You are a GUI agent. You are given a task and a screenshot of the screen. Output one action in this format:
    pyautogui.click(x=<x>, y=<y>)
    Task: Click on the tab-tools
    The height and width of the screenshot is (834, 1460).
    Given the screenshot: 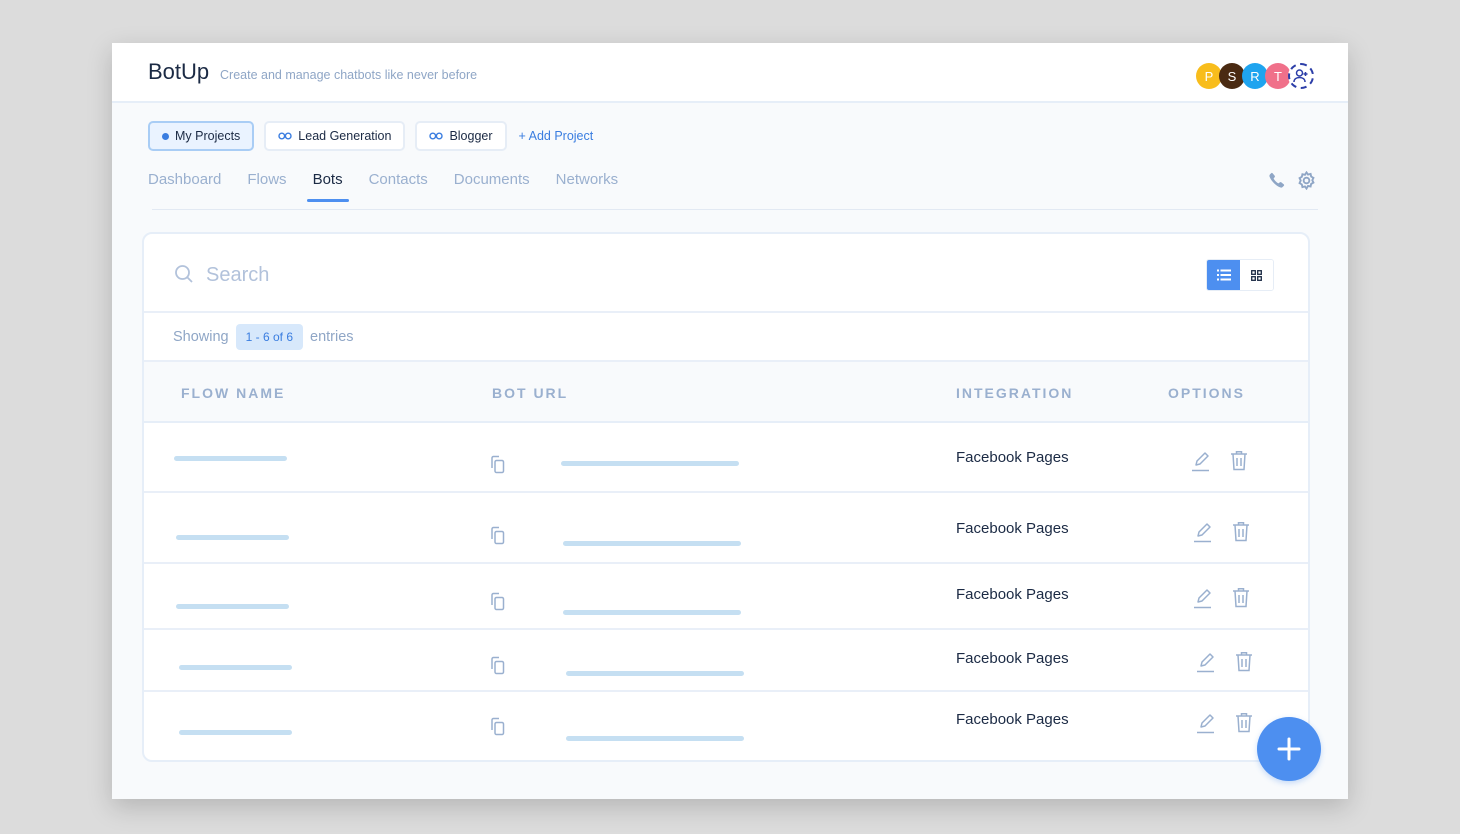 What is the action you would take?
    pyautogui.click(x=1292, y=180)
    